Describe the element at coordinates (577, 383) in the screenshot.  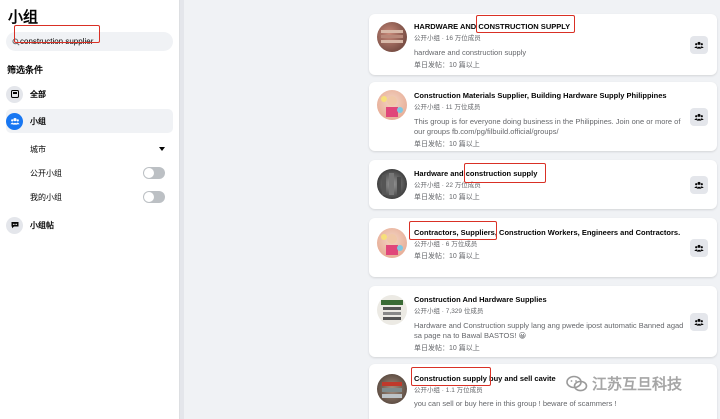
I see `wechat-logo-icon` at that location.